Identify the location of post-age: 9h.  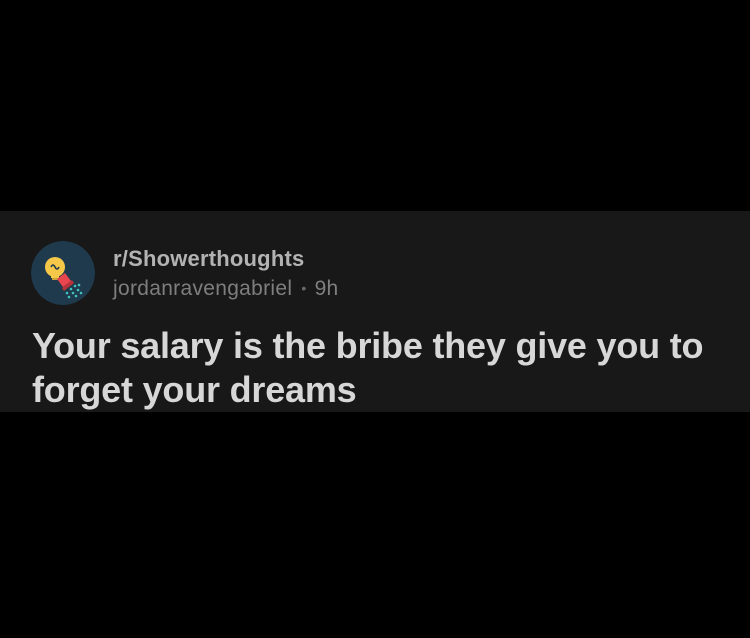
(326, 288).